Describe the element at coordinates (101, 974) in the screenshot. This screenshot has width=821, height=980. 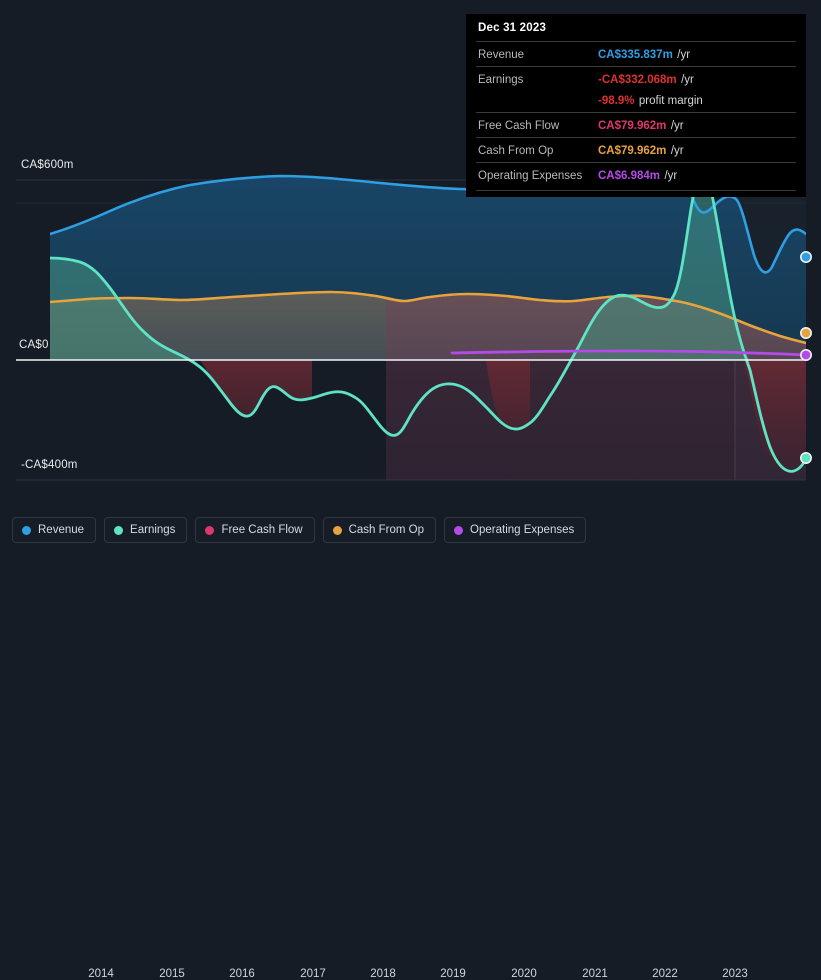
I see `x-tick-2014: 2014` at that location.